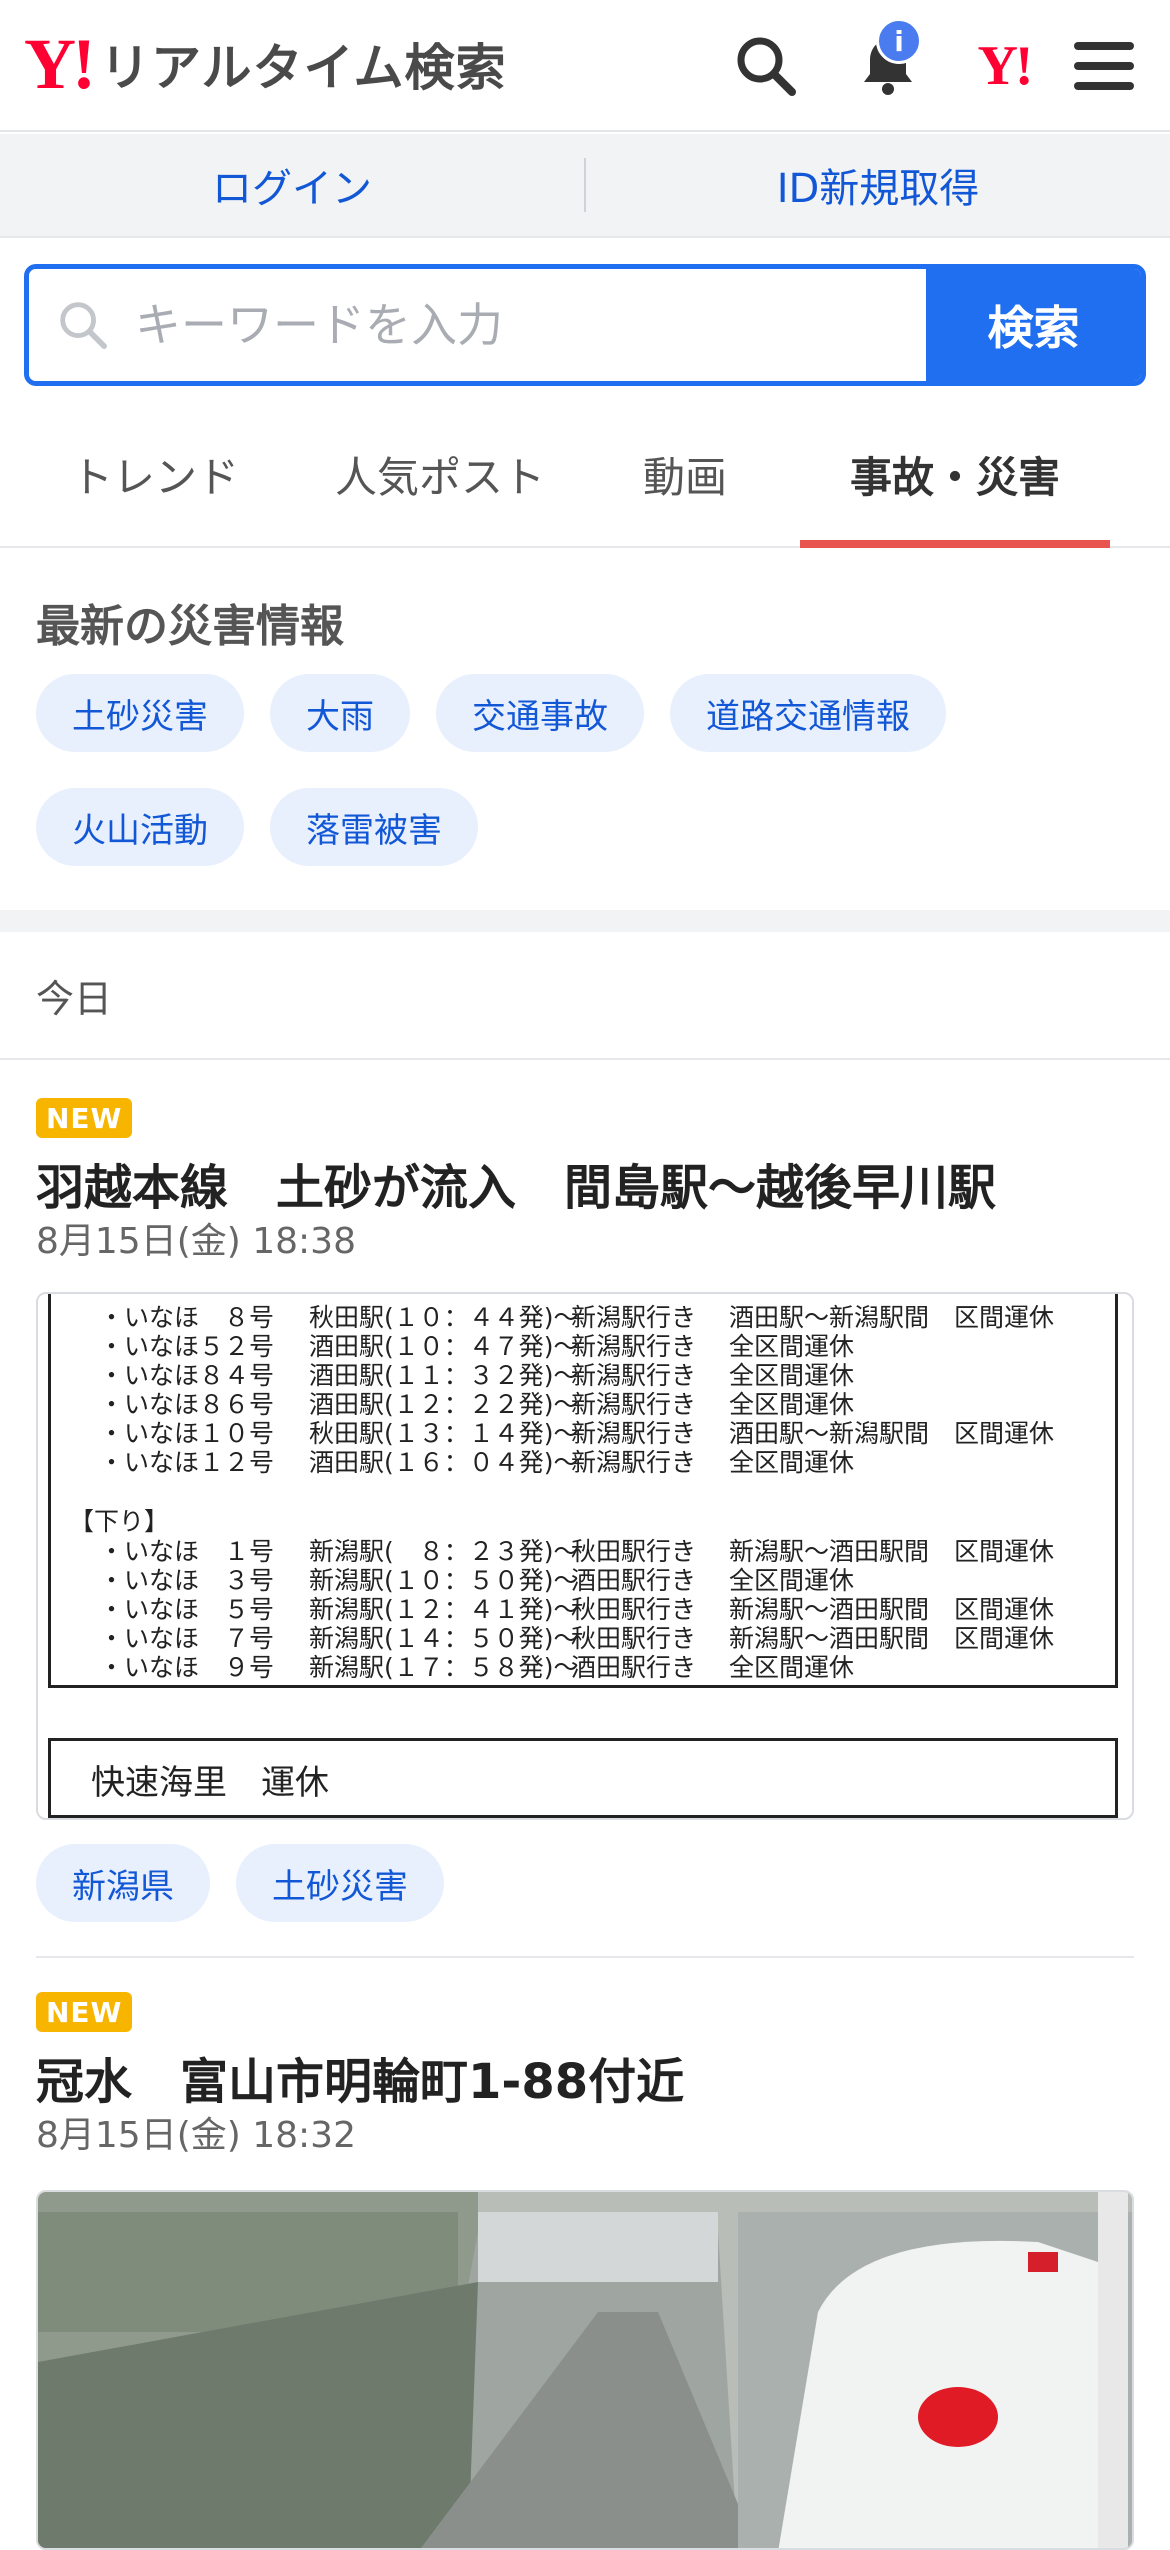  What do you see at coordinates (340, 713) in the screenshot?
I see `chip-heavy-rain: 大雨` at bounding box center [340, 713].